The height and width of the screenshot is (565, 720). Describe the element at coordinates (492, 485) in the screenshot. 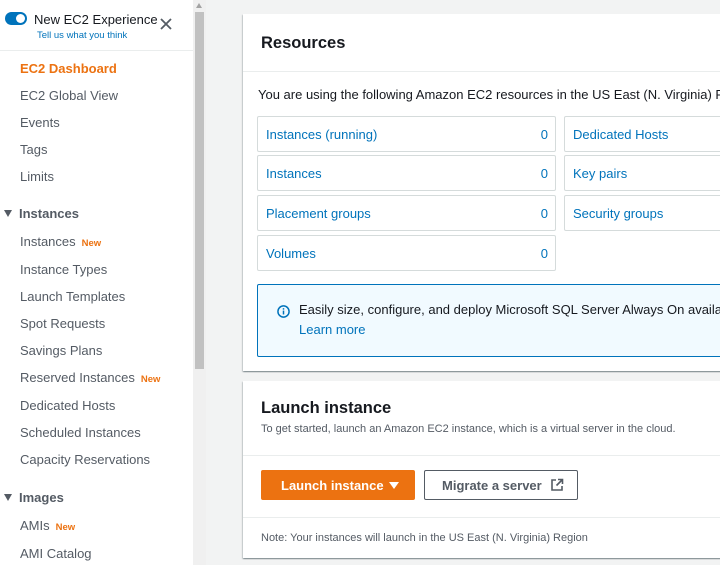

I see `button-label: Migrate a server` at that location.